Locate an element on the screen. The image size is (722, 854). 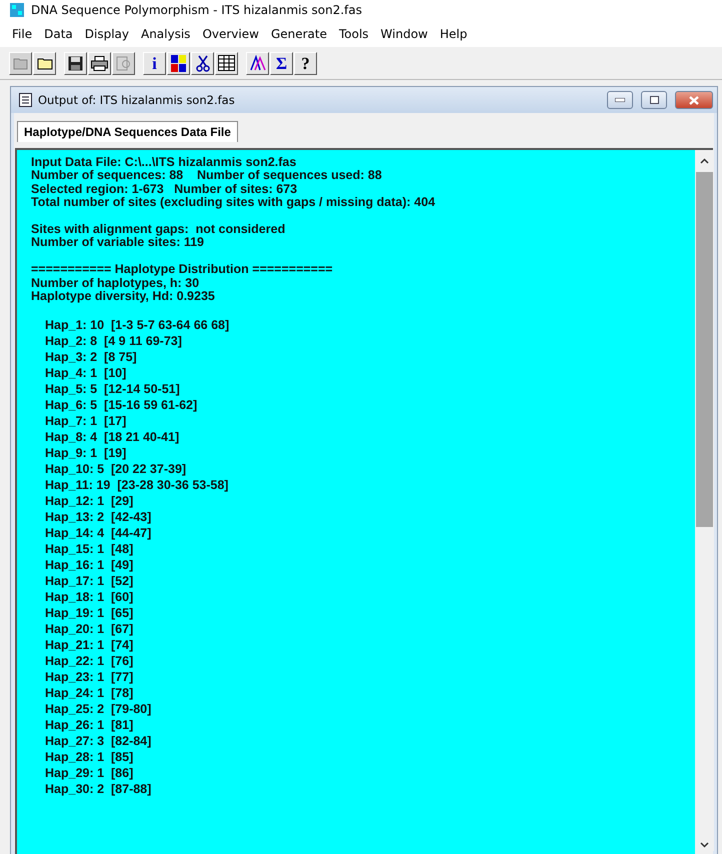
haplotype-line: Hap_1: 10 [1-3 5-7 63-64 66 68] is located at coordinates (137, 324).